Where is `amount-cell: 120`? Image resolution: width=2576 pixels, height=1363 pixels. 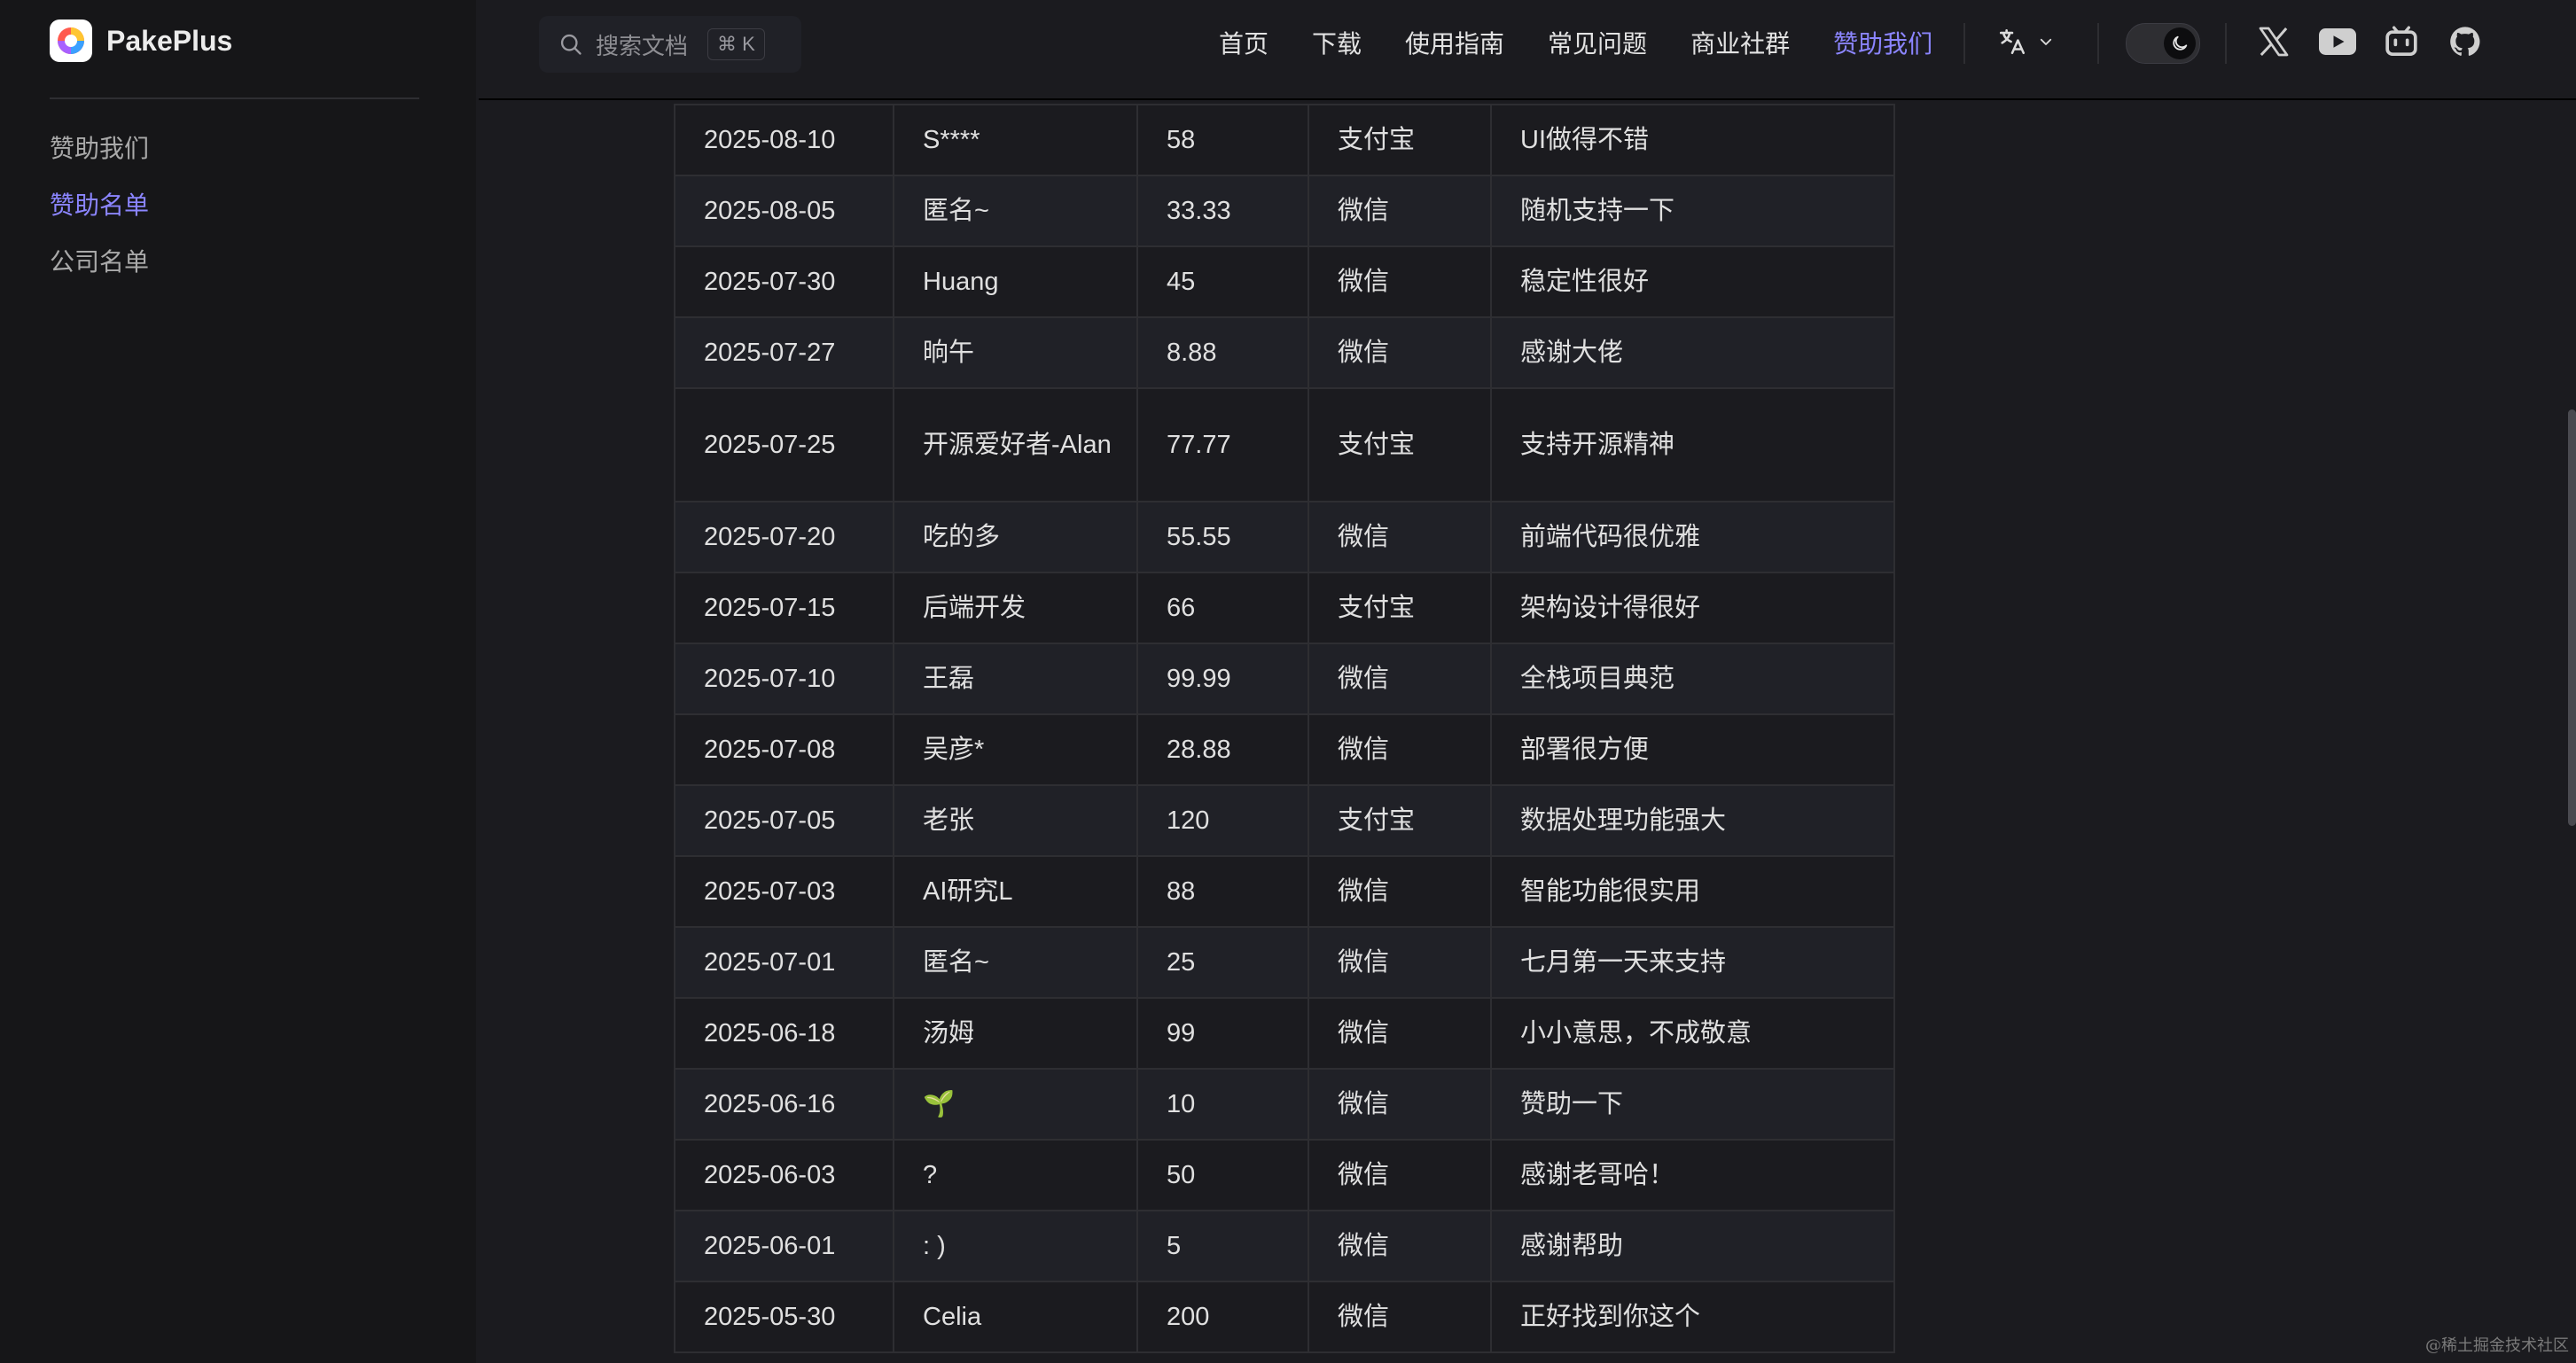 amount-cell: 120 is located at coordinates (1222, 820).